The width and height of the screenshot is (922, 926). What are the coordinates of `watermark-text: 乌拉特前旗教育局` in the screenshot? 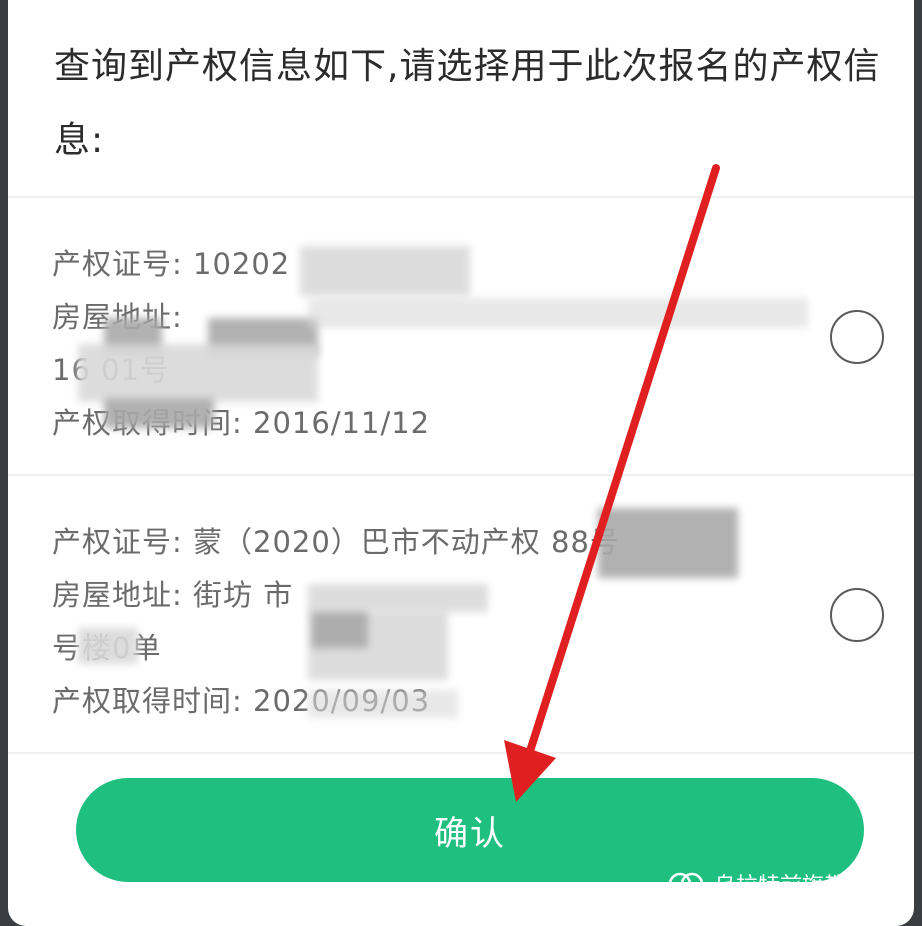 It's located at (802, 886).